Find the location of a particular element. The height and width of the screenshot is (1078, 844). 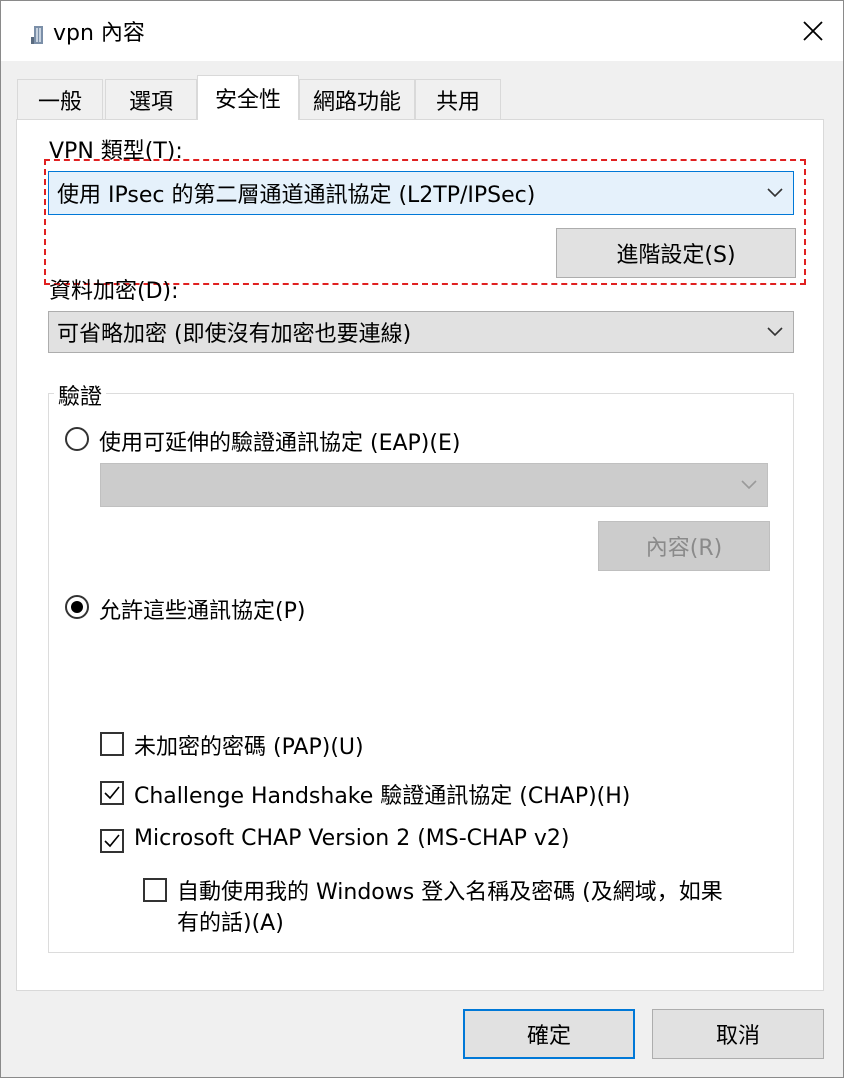

chap-label: Challenge Handshake 驗證通訊協定 (CHAP)(H) is located at coordinates (382, 796).